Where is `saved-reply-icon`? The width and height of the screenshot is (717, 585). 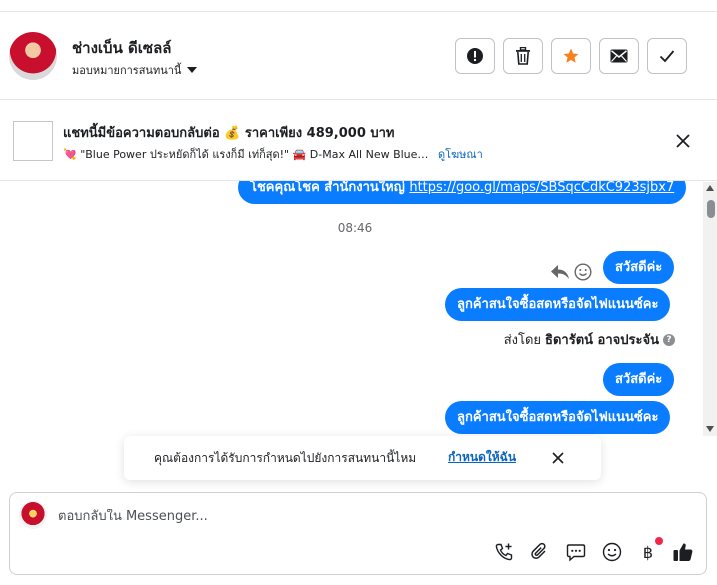
saved-reply-icon is located at coordinates (576, 553).